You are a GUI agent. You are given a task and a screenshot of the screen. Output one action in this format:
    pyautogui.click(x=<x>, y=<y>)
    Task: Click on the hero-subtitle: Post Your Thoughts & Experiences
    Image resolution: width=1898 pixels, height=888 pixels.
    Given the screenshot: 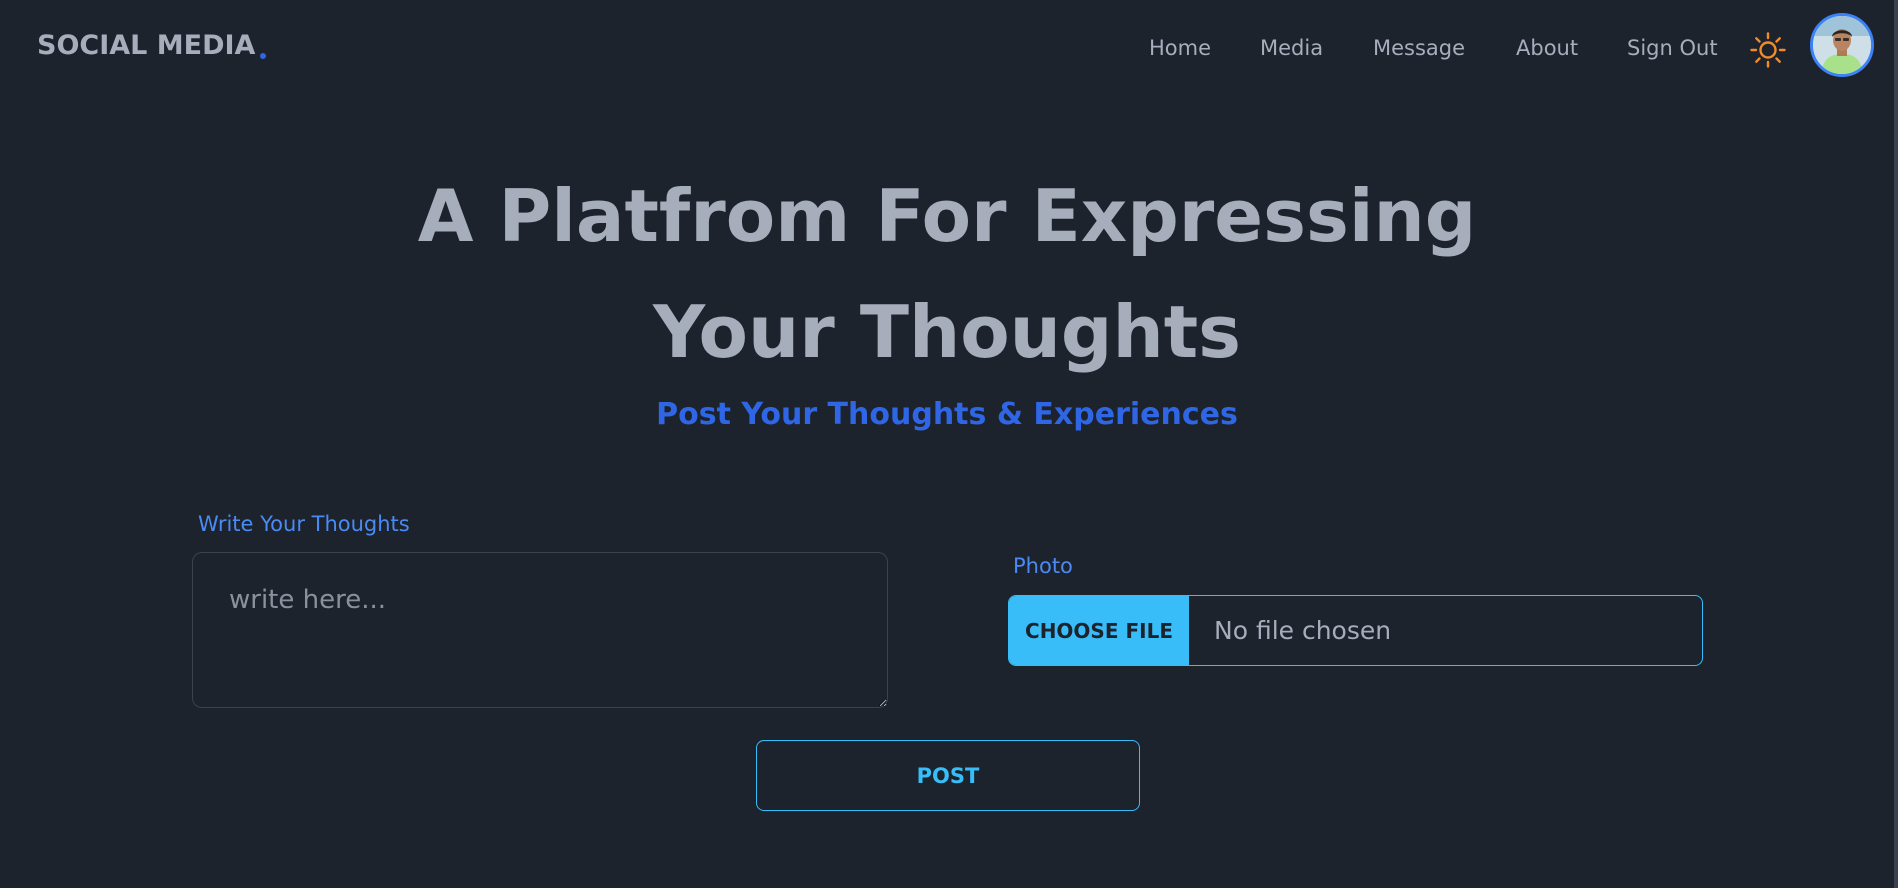 What is the action you would take?
    pyautogui.click(x=947, y=414)
    